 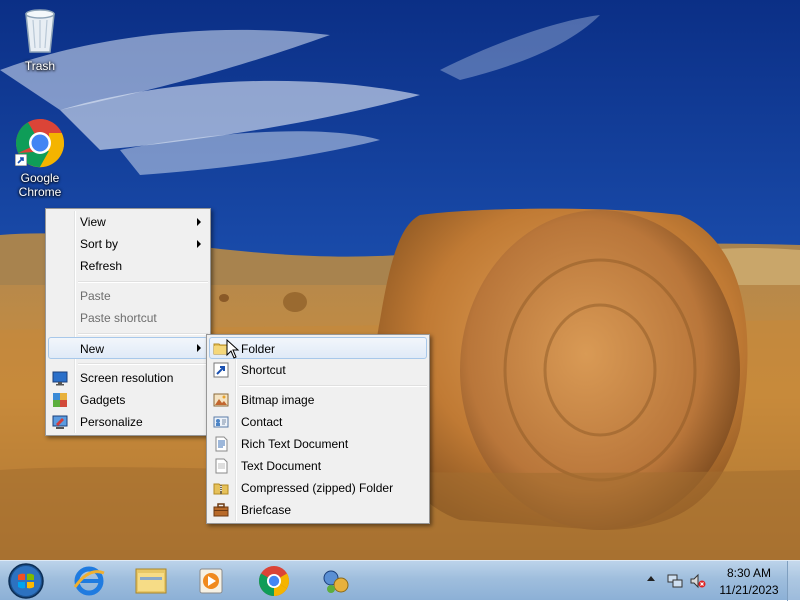 What do you see at coordinates (128, 266) in the screenshot?
I see `menu-item-refresh: Refresh` at bounding box center [128, 266].